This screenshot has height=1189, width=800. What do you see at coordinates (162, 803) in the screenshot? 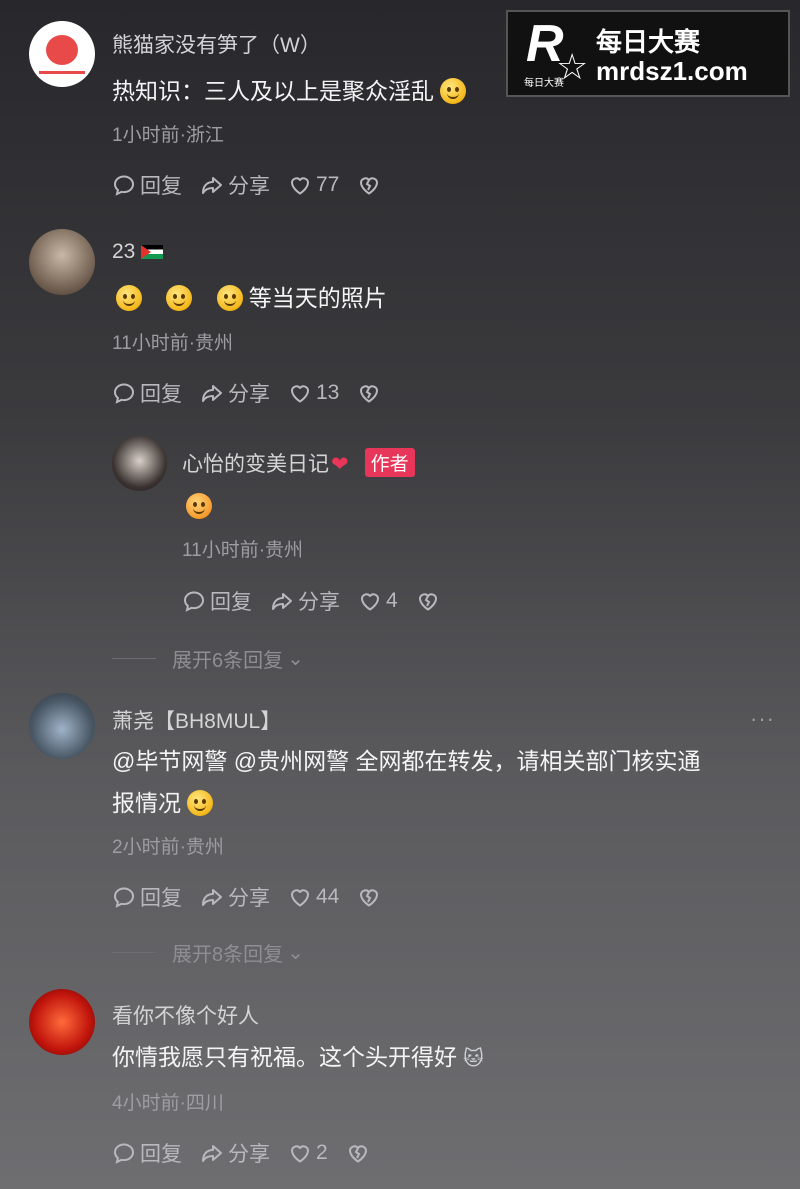
I see `comment-text: 报情况` at bounding box center [162, 803].